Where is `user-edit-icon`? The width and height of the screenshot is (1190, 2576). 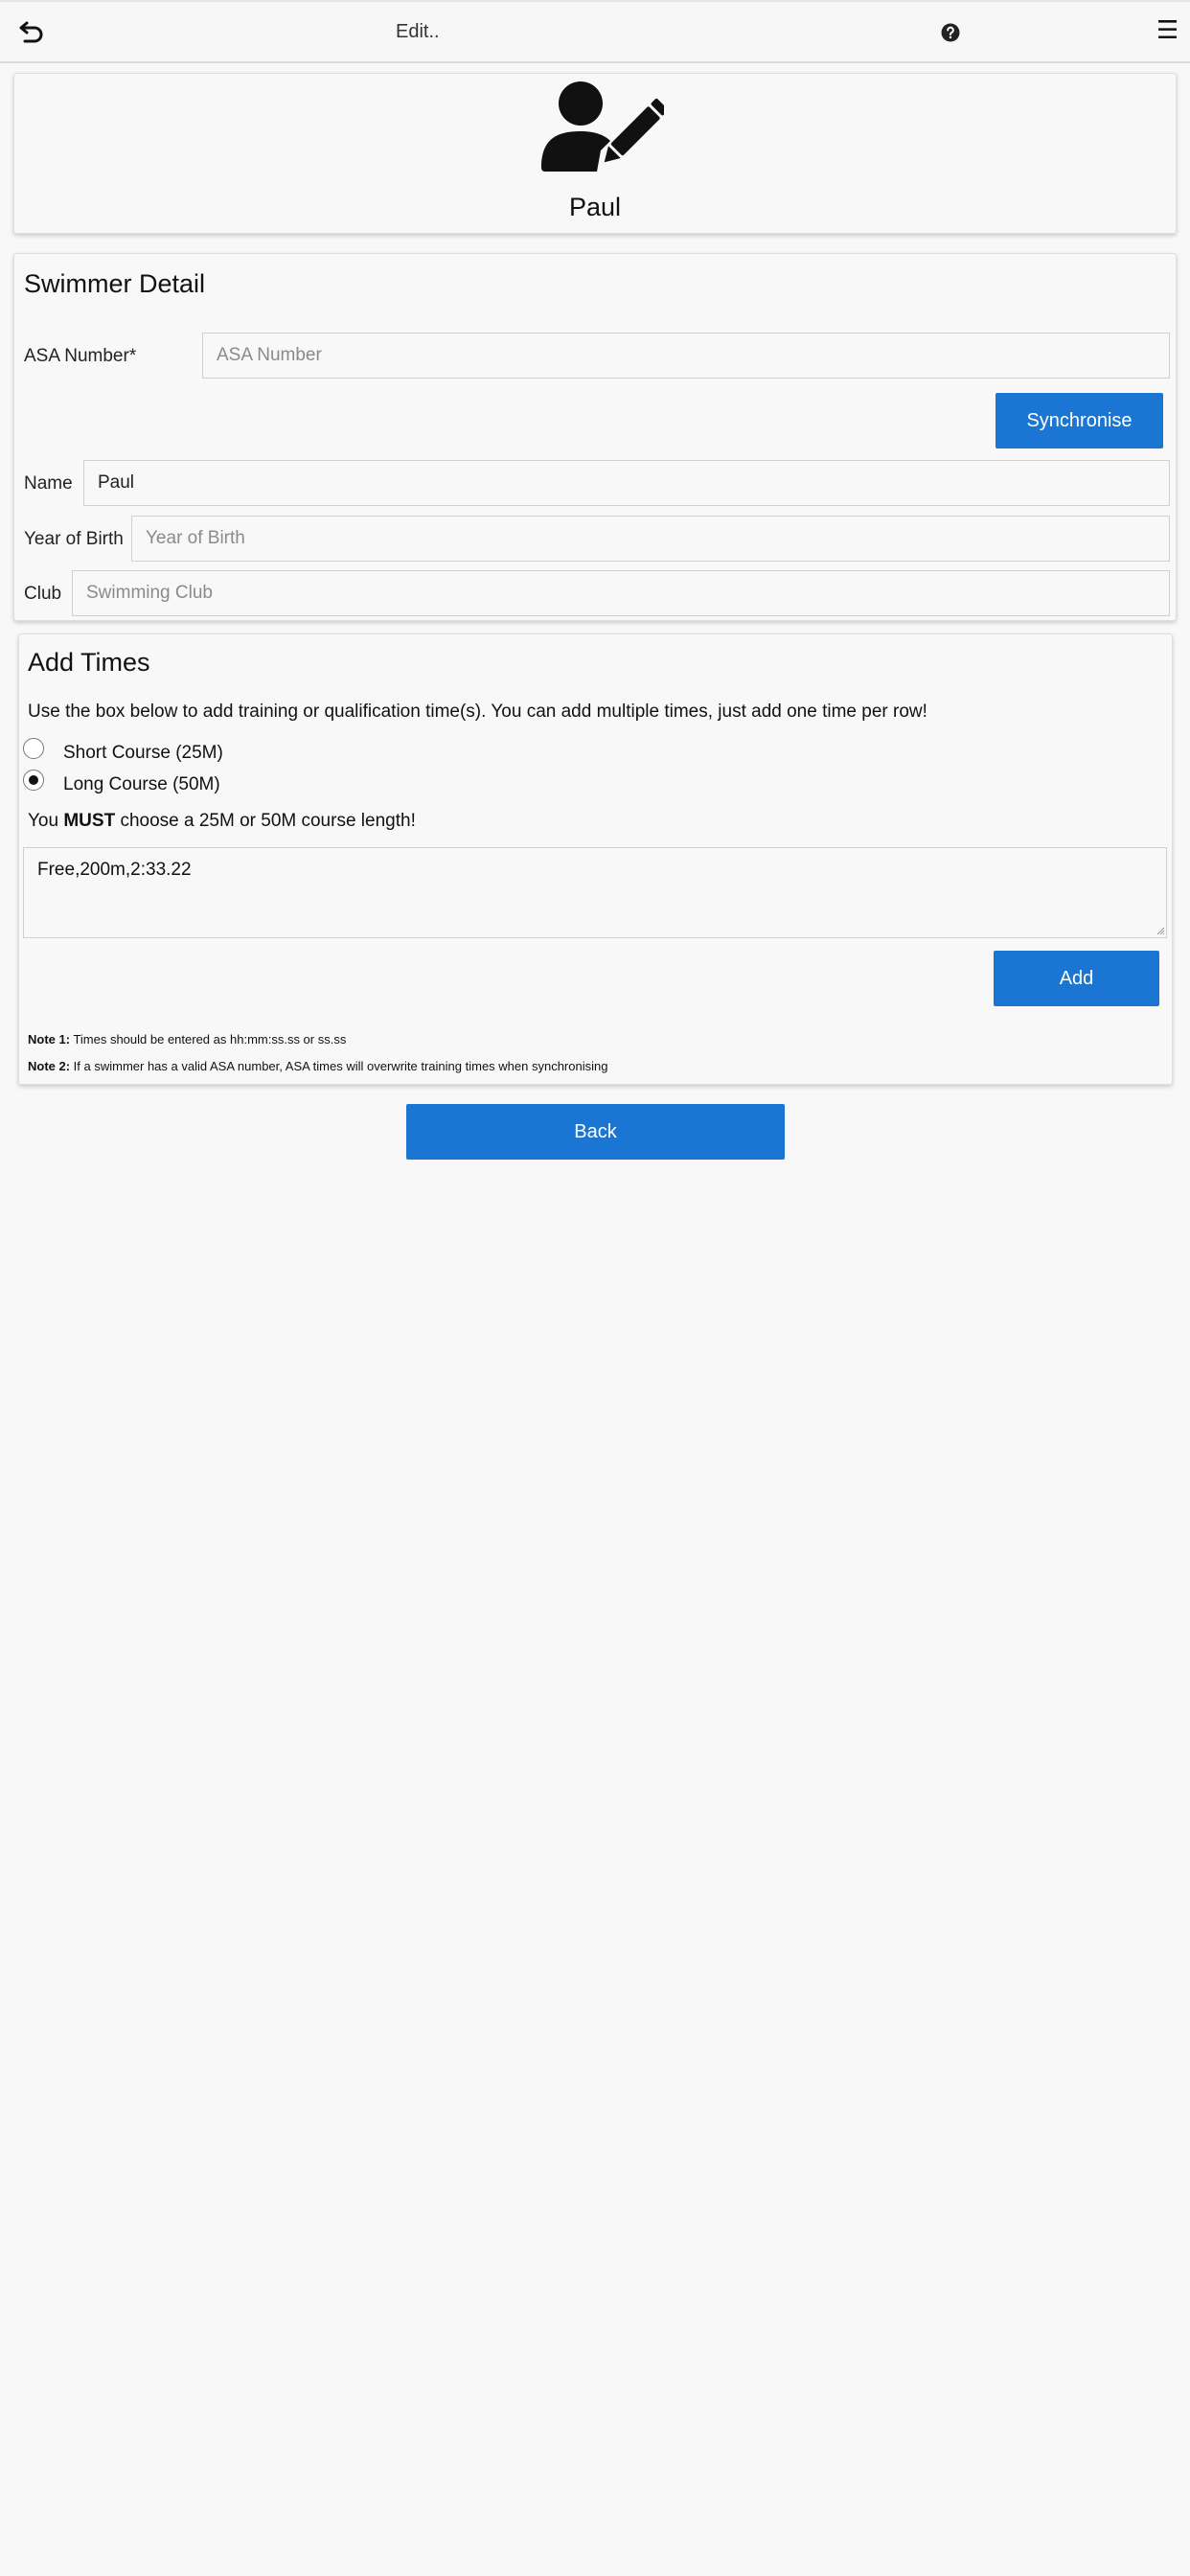 user-edit-icon is located at coordinates (603, 126).